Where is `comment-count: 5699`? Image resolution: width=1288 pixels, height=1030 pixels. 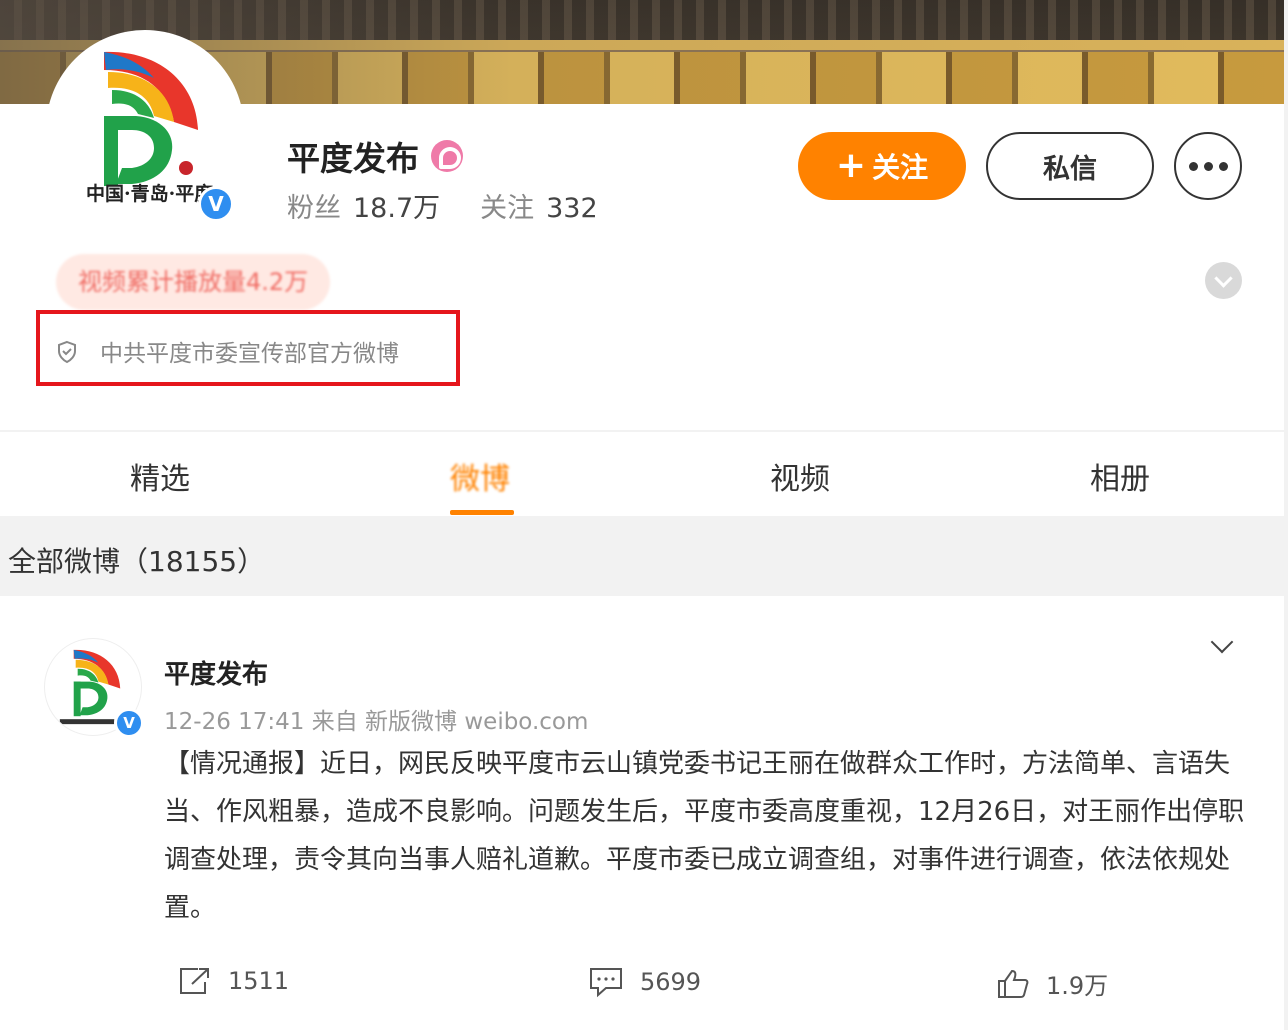 comment-count: 5699 is located at coordinates (671, 982).